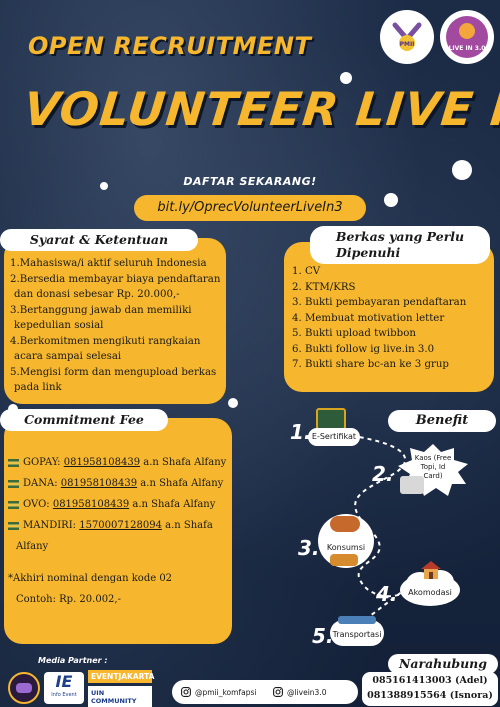  I want to click on fee-mandiri-text: MANDIRI: 1570007128094 a.n Shafa, so click(118, 526).